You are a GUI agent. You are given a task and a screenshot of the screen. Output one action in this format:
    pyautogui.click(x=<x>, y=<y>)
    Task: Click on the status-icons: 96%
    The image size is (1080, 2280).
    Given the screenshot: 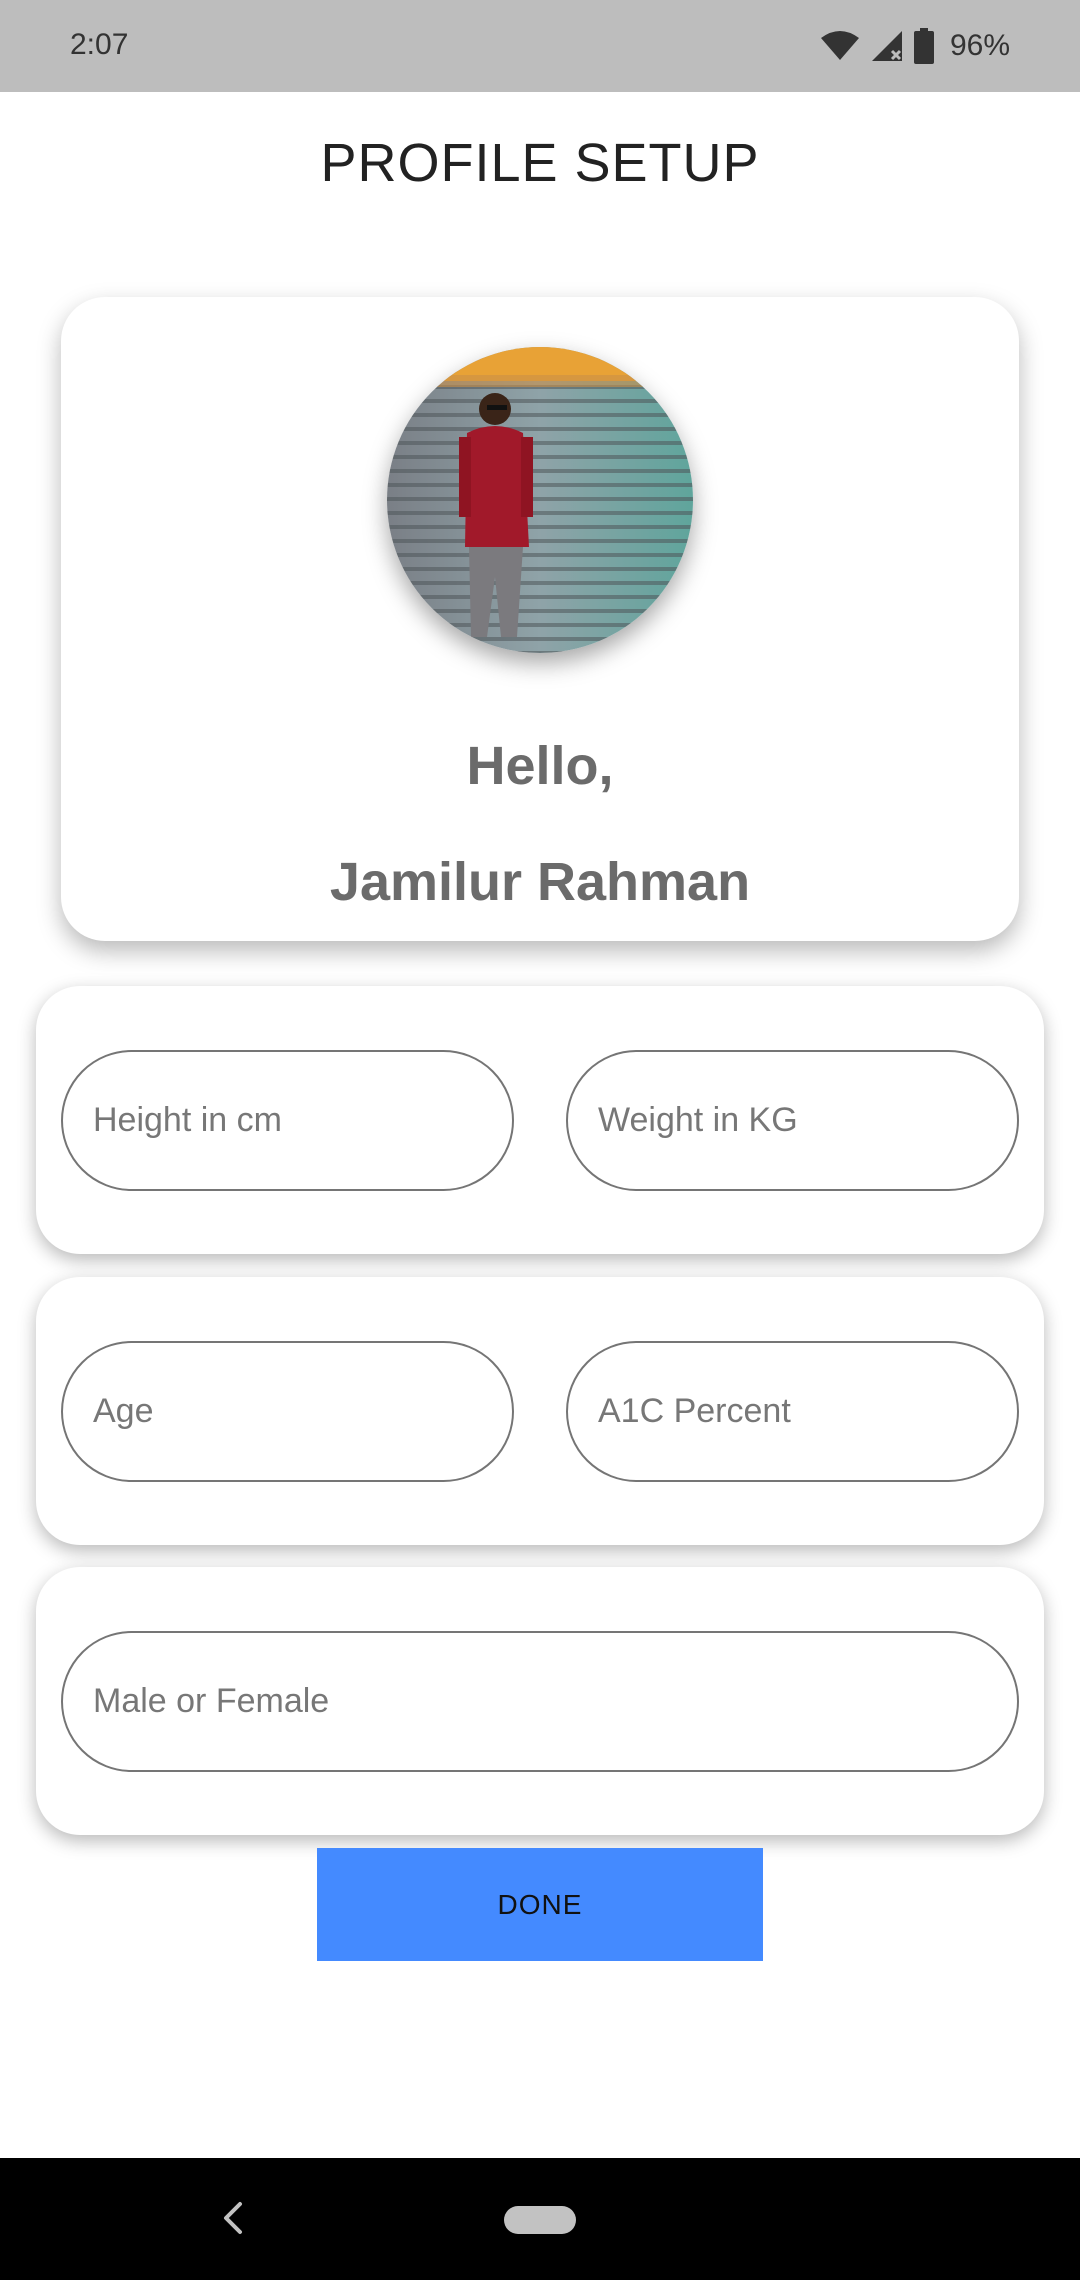 What is the action you would take?
    pyautogui.click(x=915, y=46)
    